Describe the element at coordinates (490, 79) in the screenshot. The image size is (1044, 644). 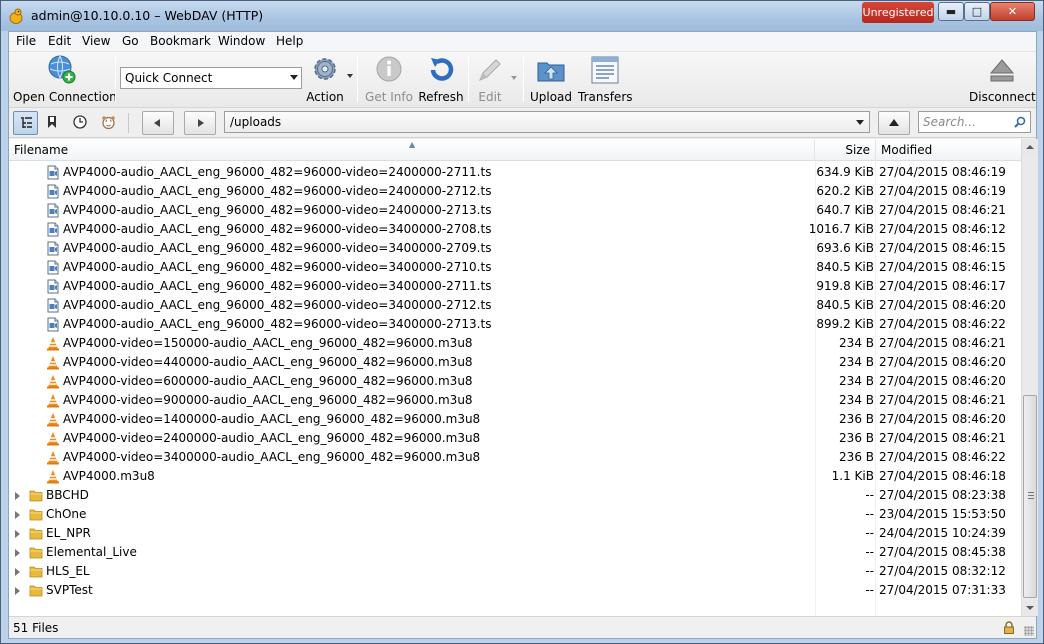
I see `edit-button: Edit` at that location.